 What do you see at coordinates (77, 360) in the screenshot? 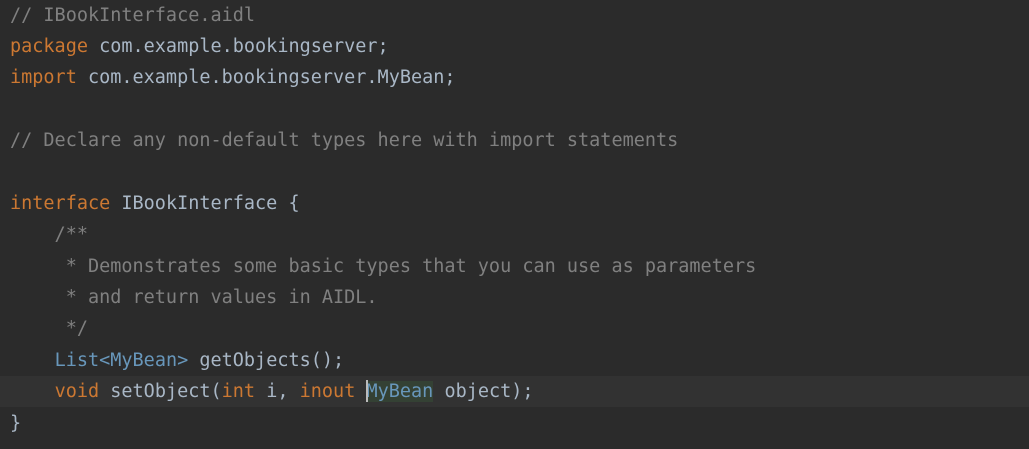
I see `list-type: List` at bounding box center [77, 360].